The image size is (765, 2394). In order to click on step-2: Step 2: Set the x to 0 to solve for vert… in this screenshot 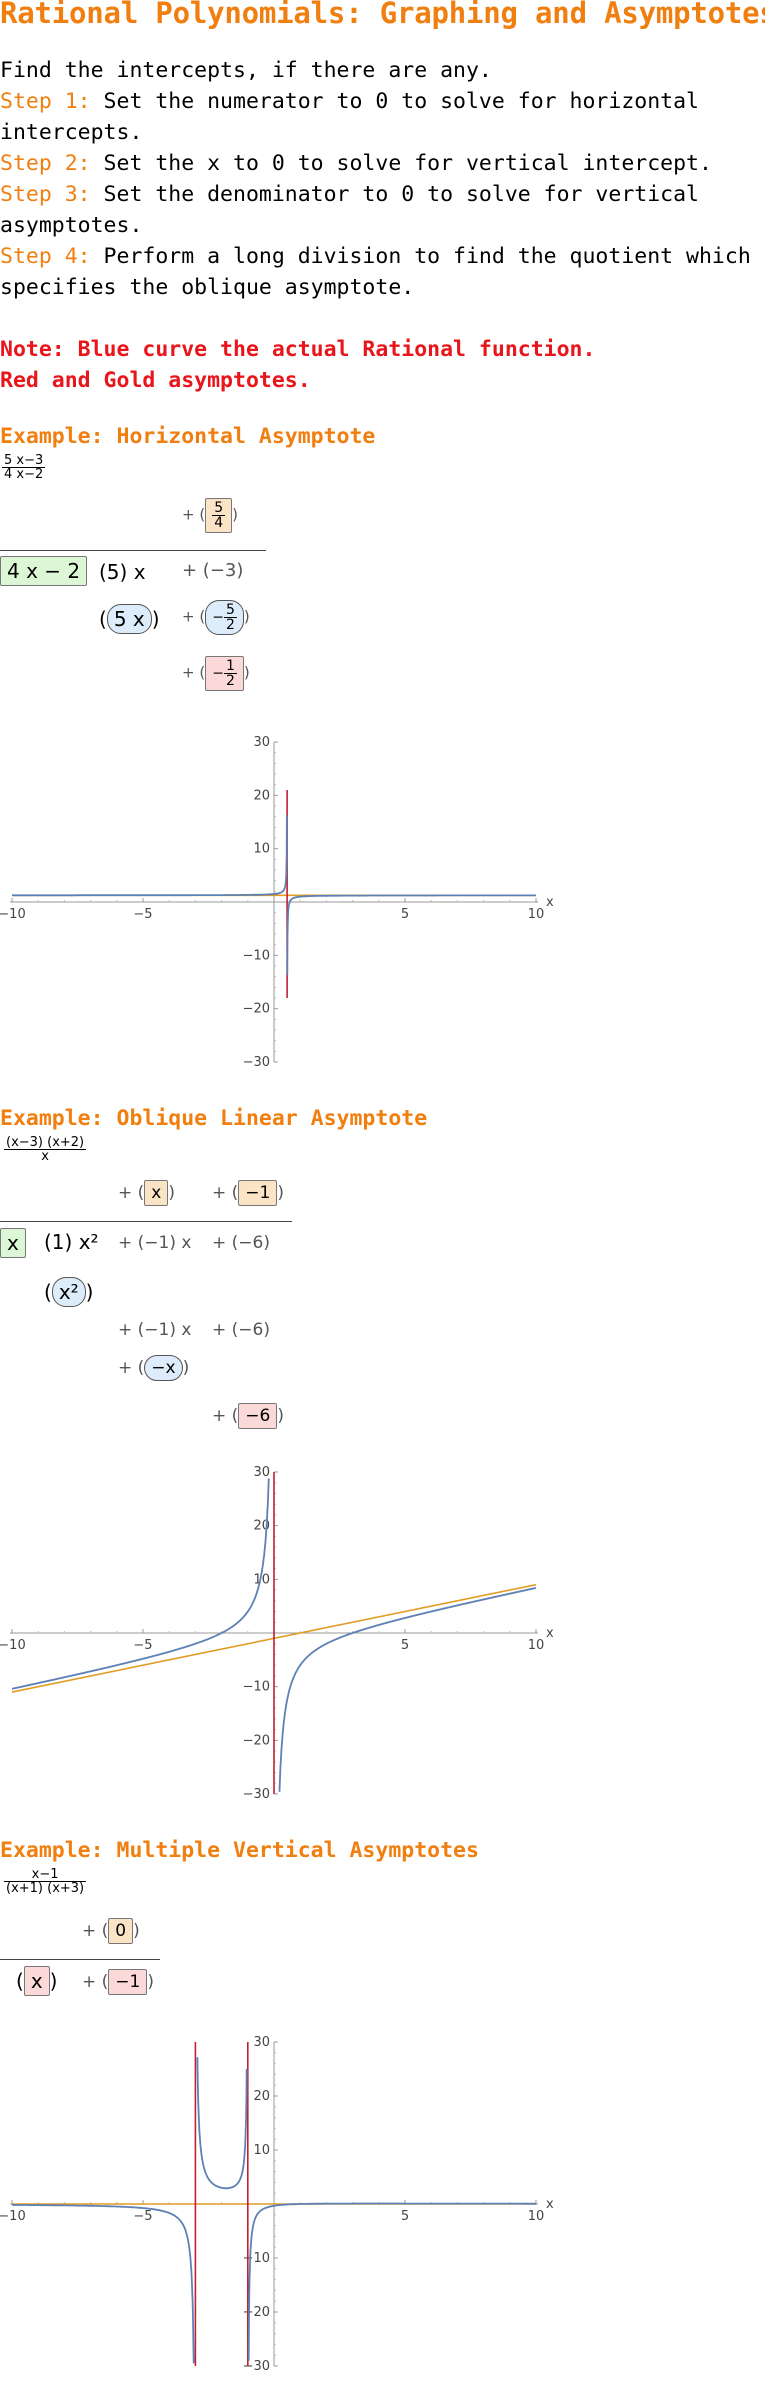, I will do `click(356, 164)`.